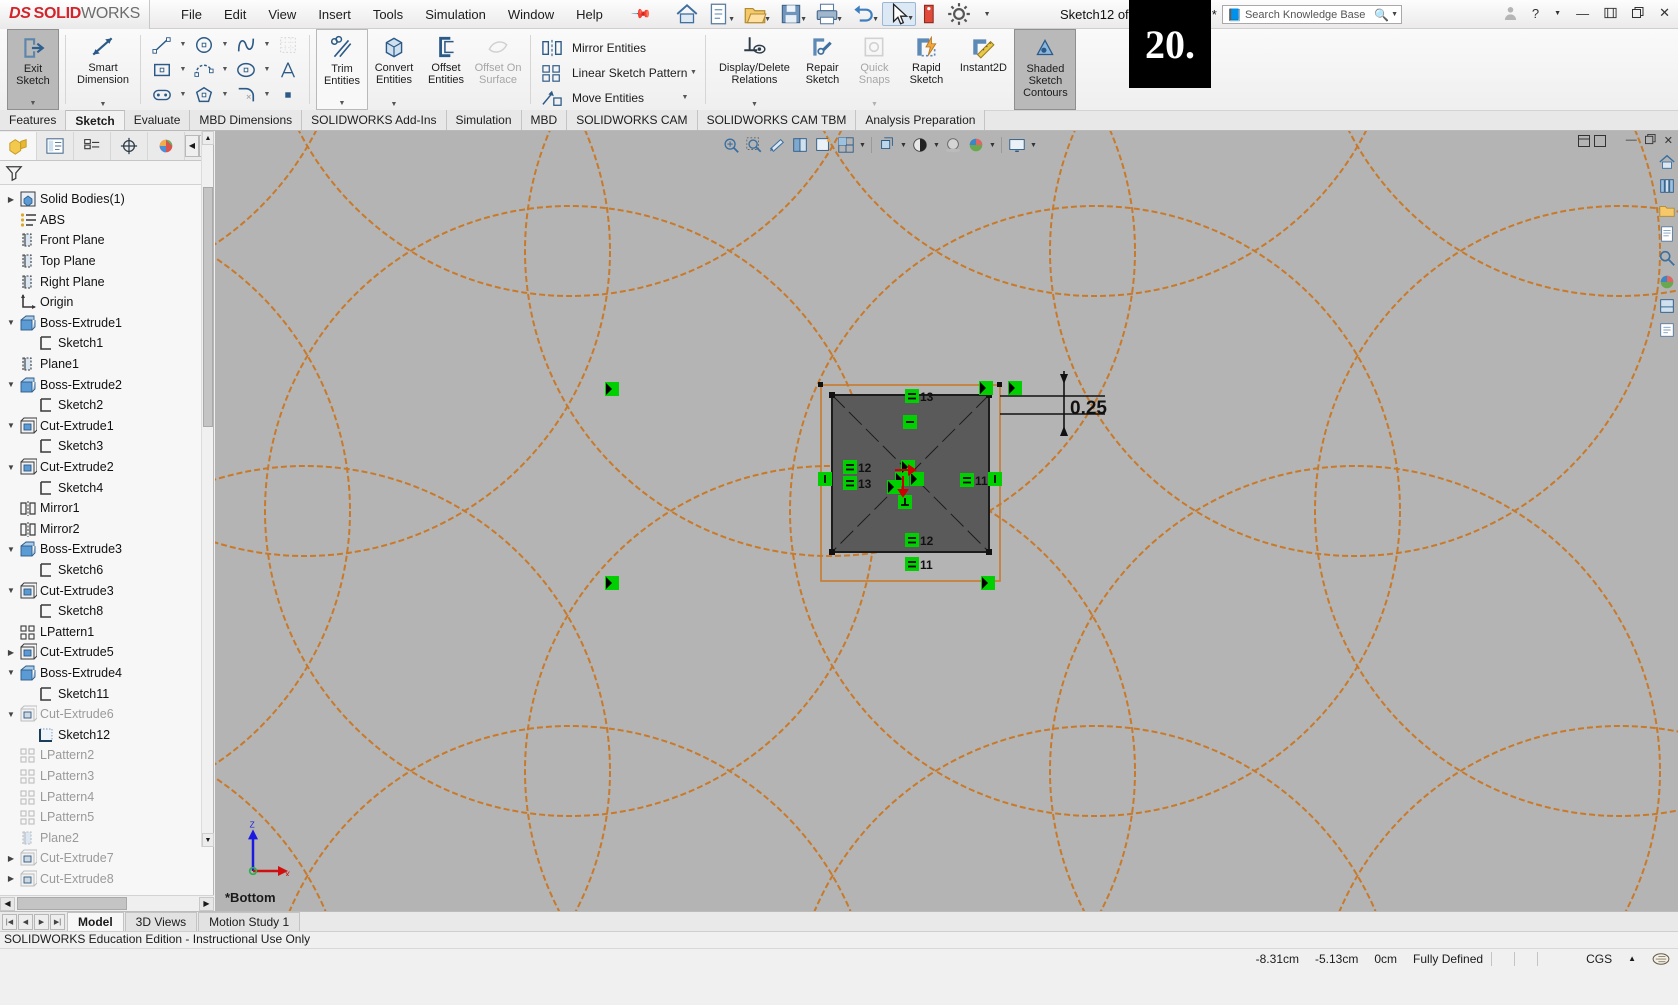 The height and width of the screenshot is (1005, 1678). I want to click on display-style-icon, so click(846, 145).